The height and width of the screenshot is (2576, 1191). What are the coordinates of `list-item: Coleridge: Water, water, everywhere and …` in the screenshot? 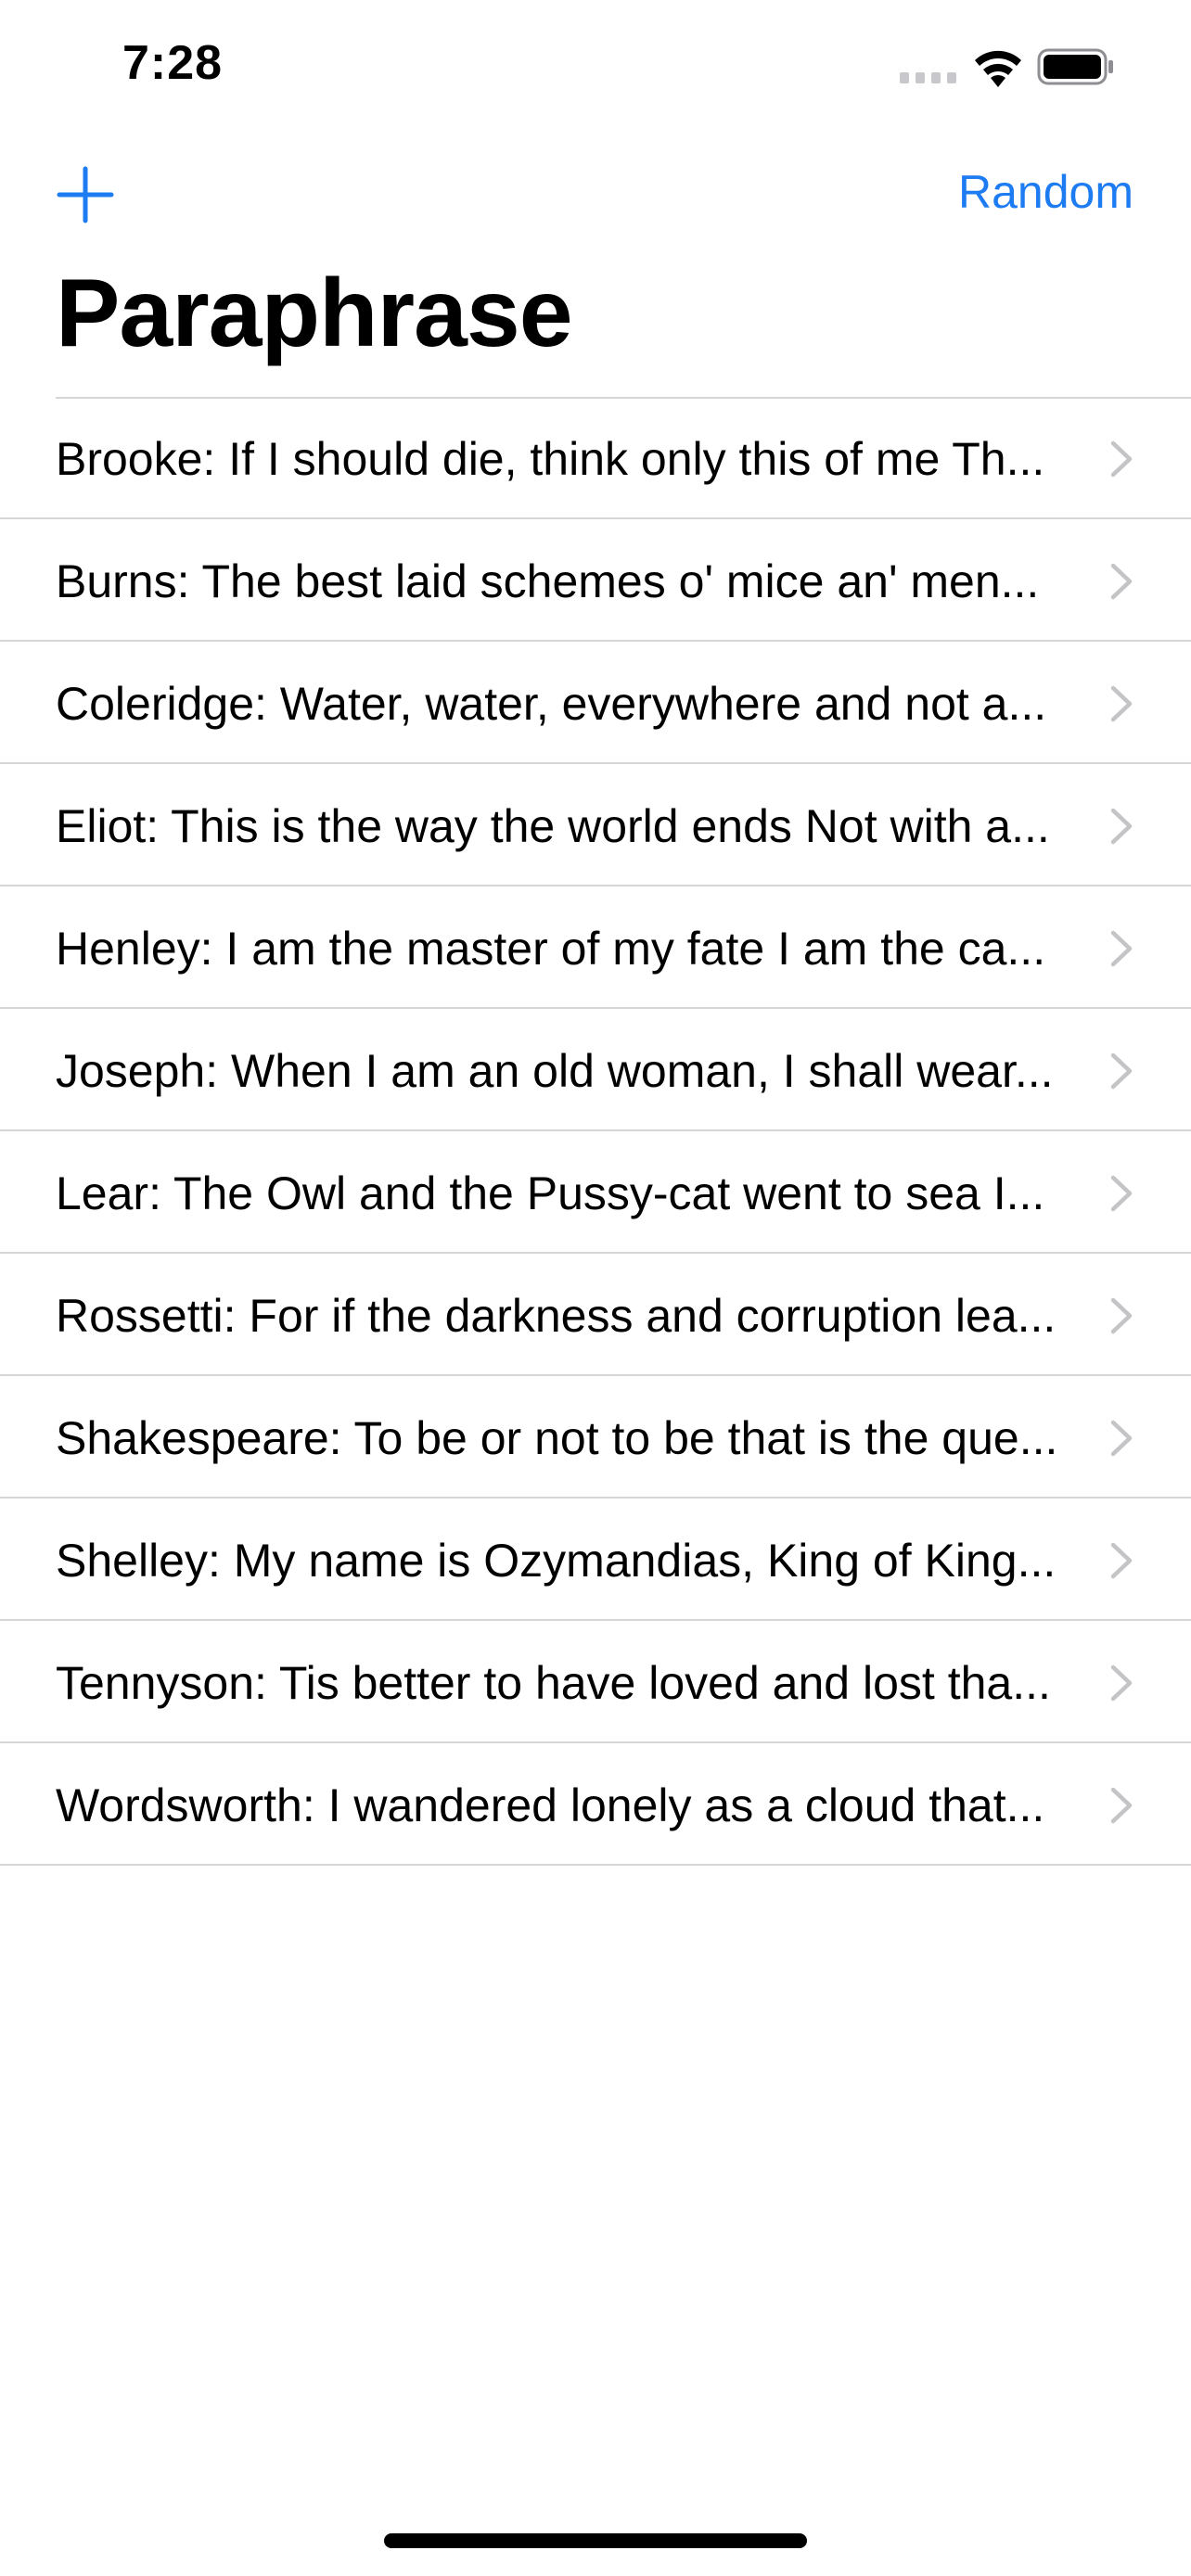 It's located at (595, 703).